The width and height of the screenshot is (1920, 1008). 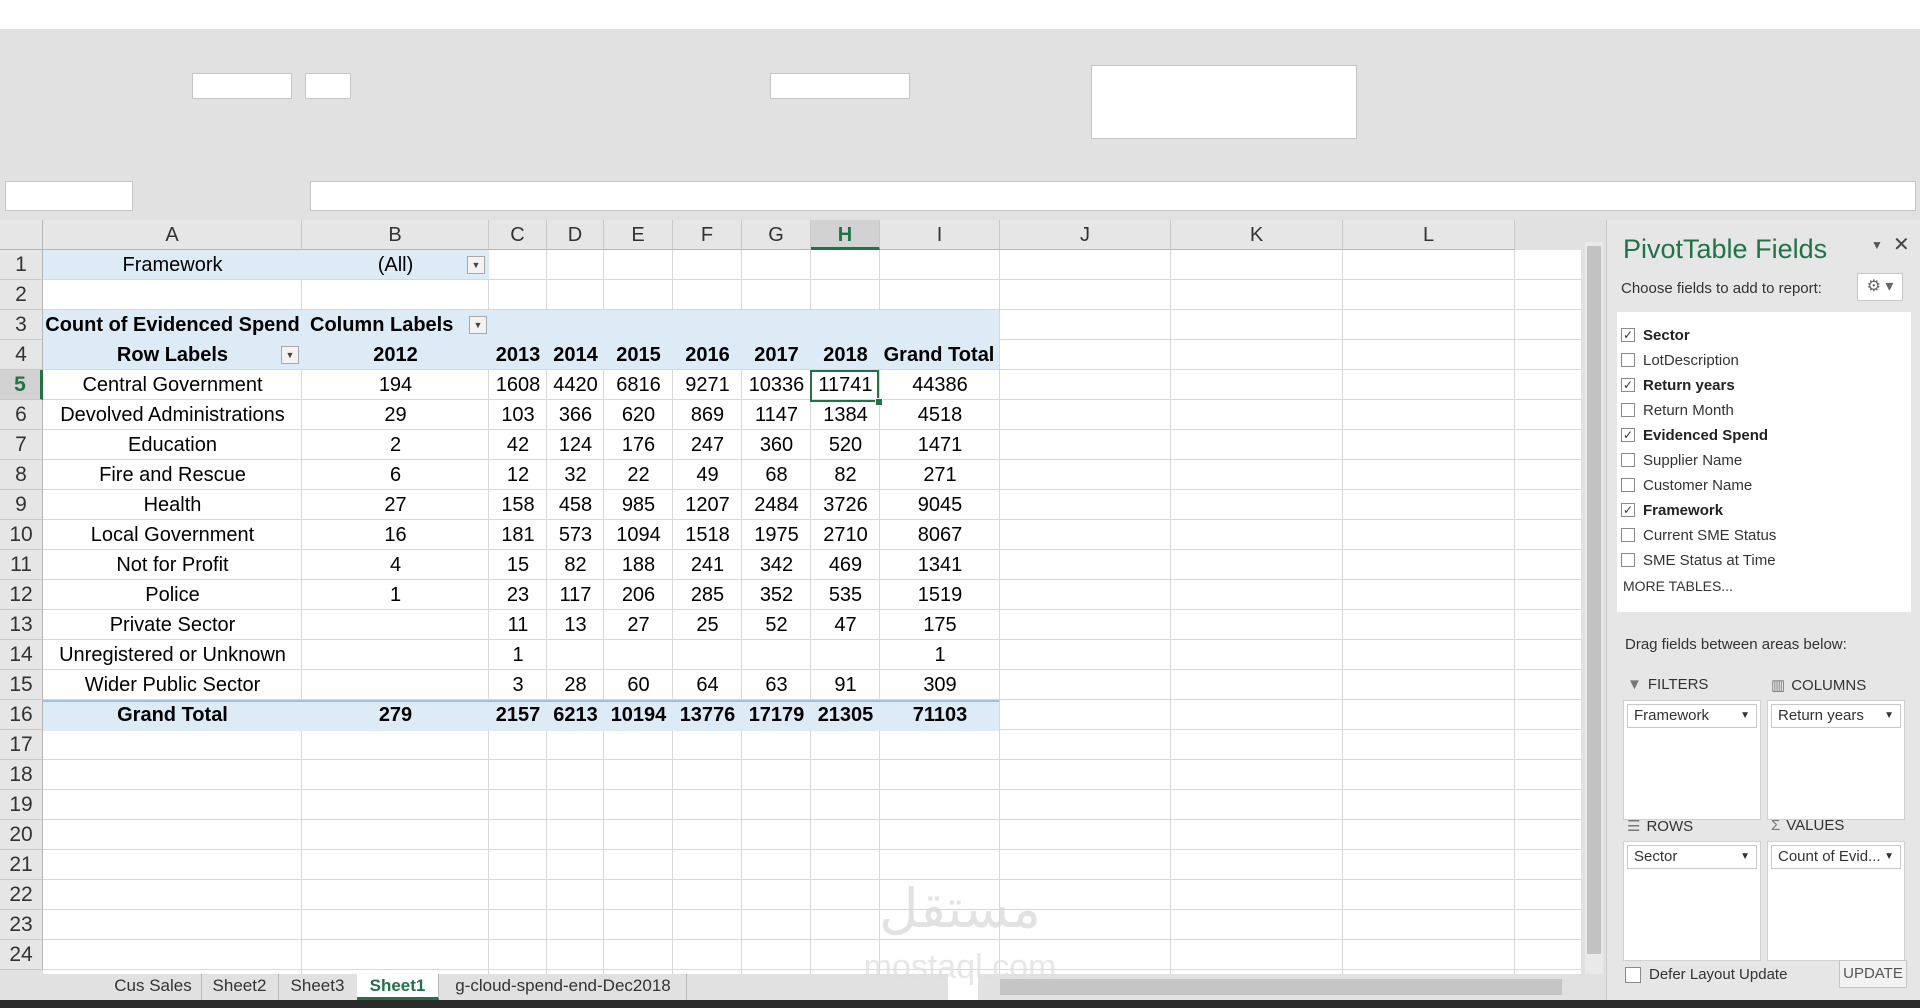 What do you see at coordinates (845, 415) in the screenshot?
I see `pivot-row-value: 1384` at bounding box center [845, 415].